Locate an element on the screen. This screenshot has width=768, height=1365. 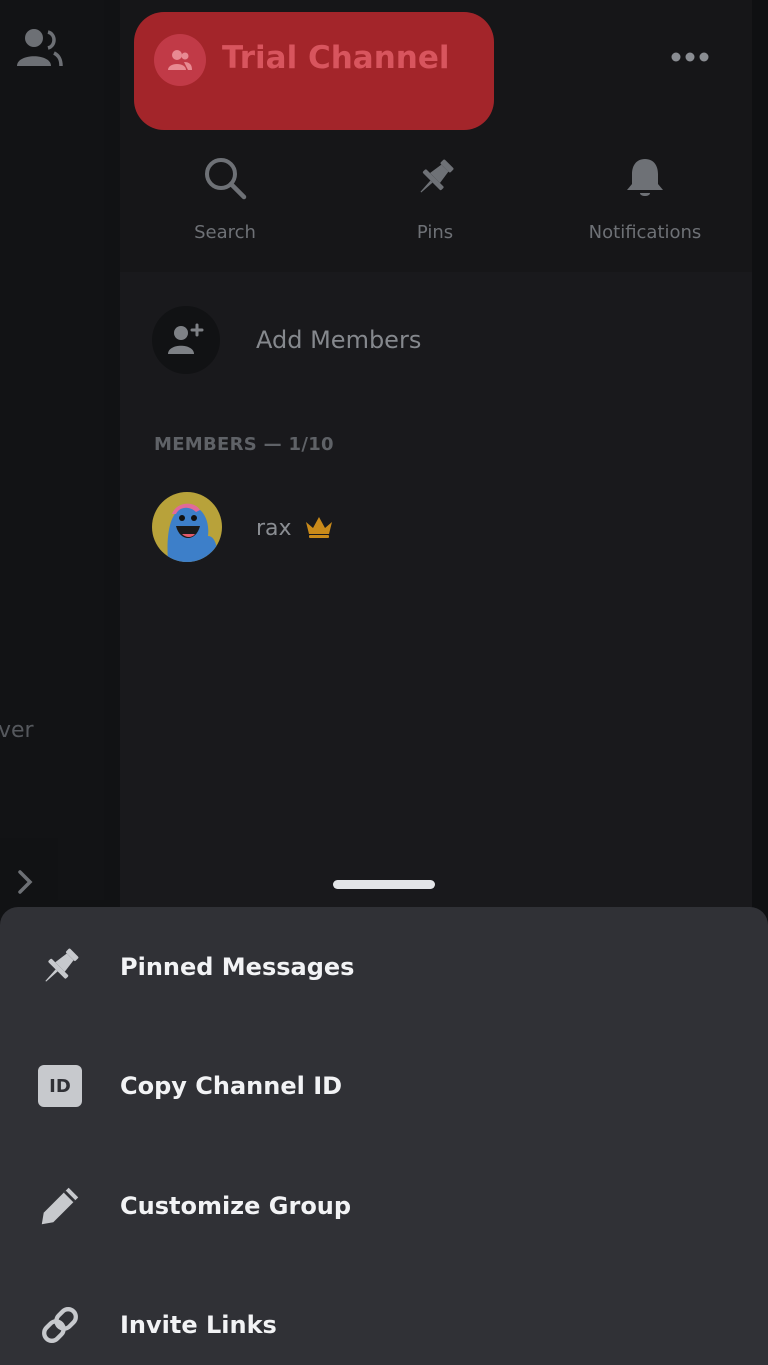
channel-title-pill: Trial Channel is located at coordinates (314, 71).